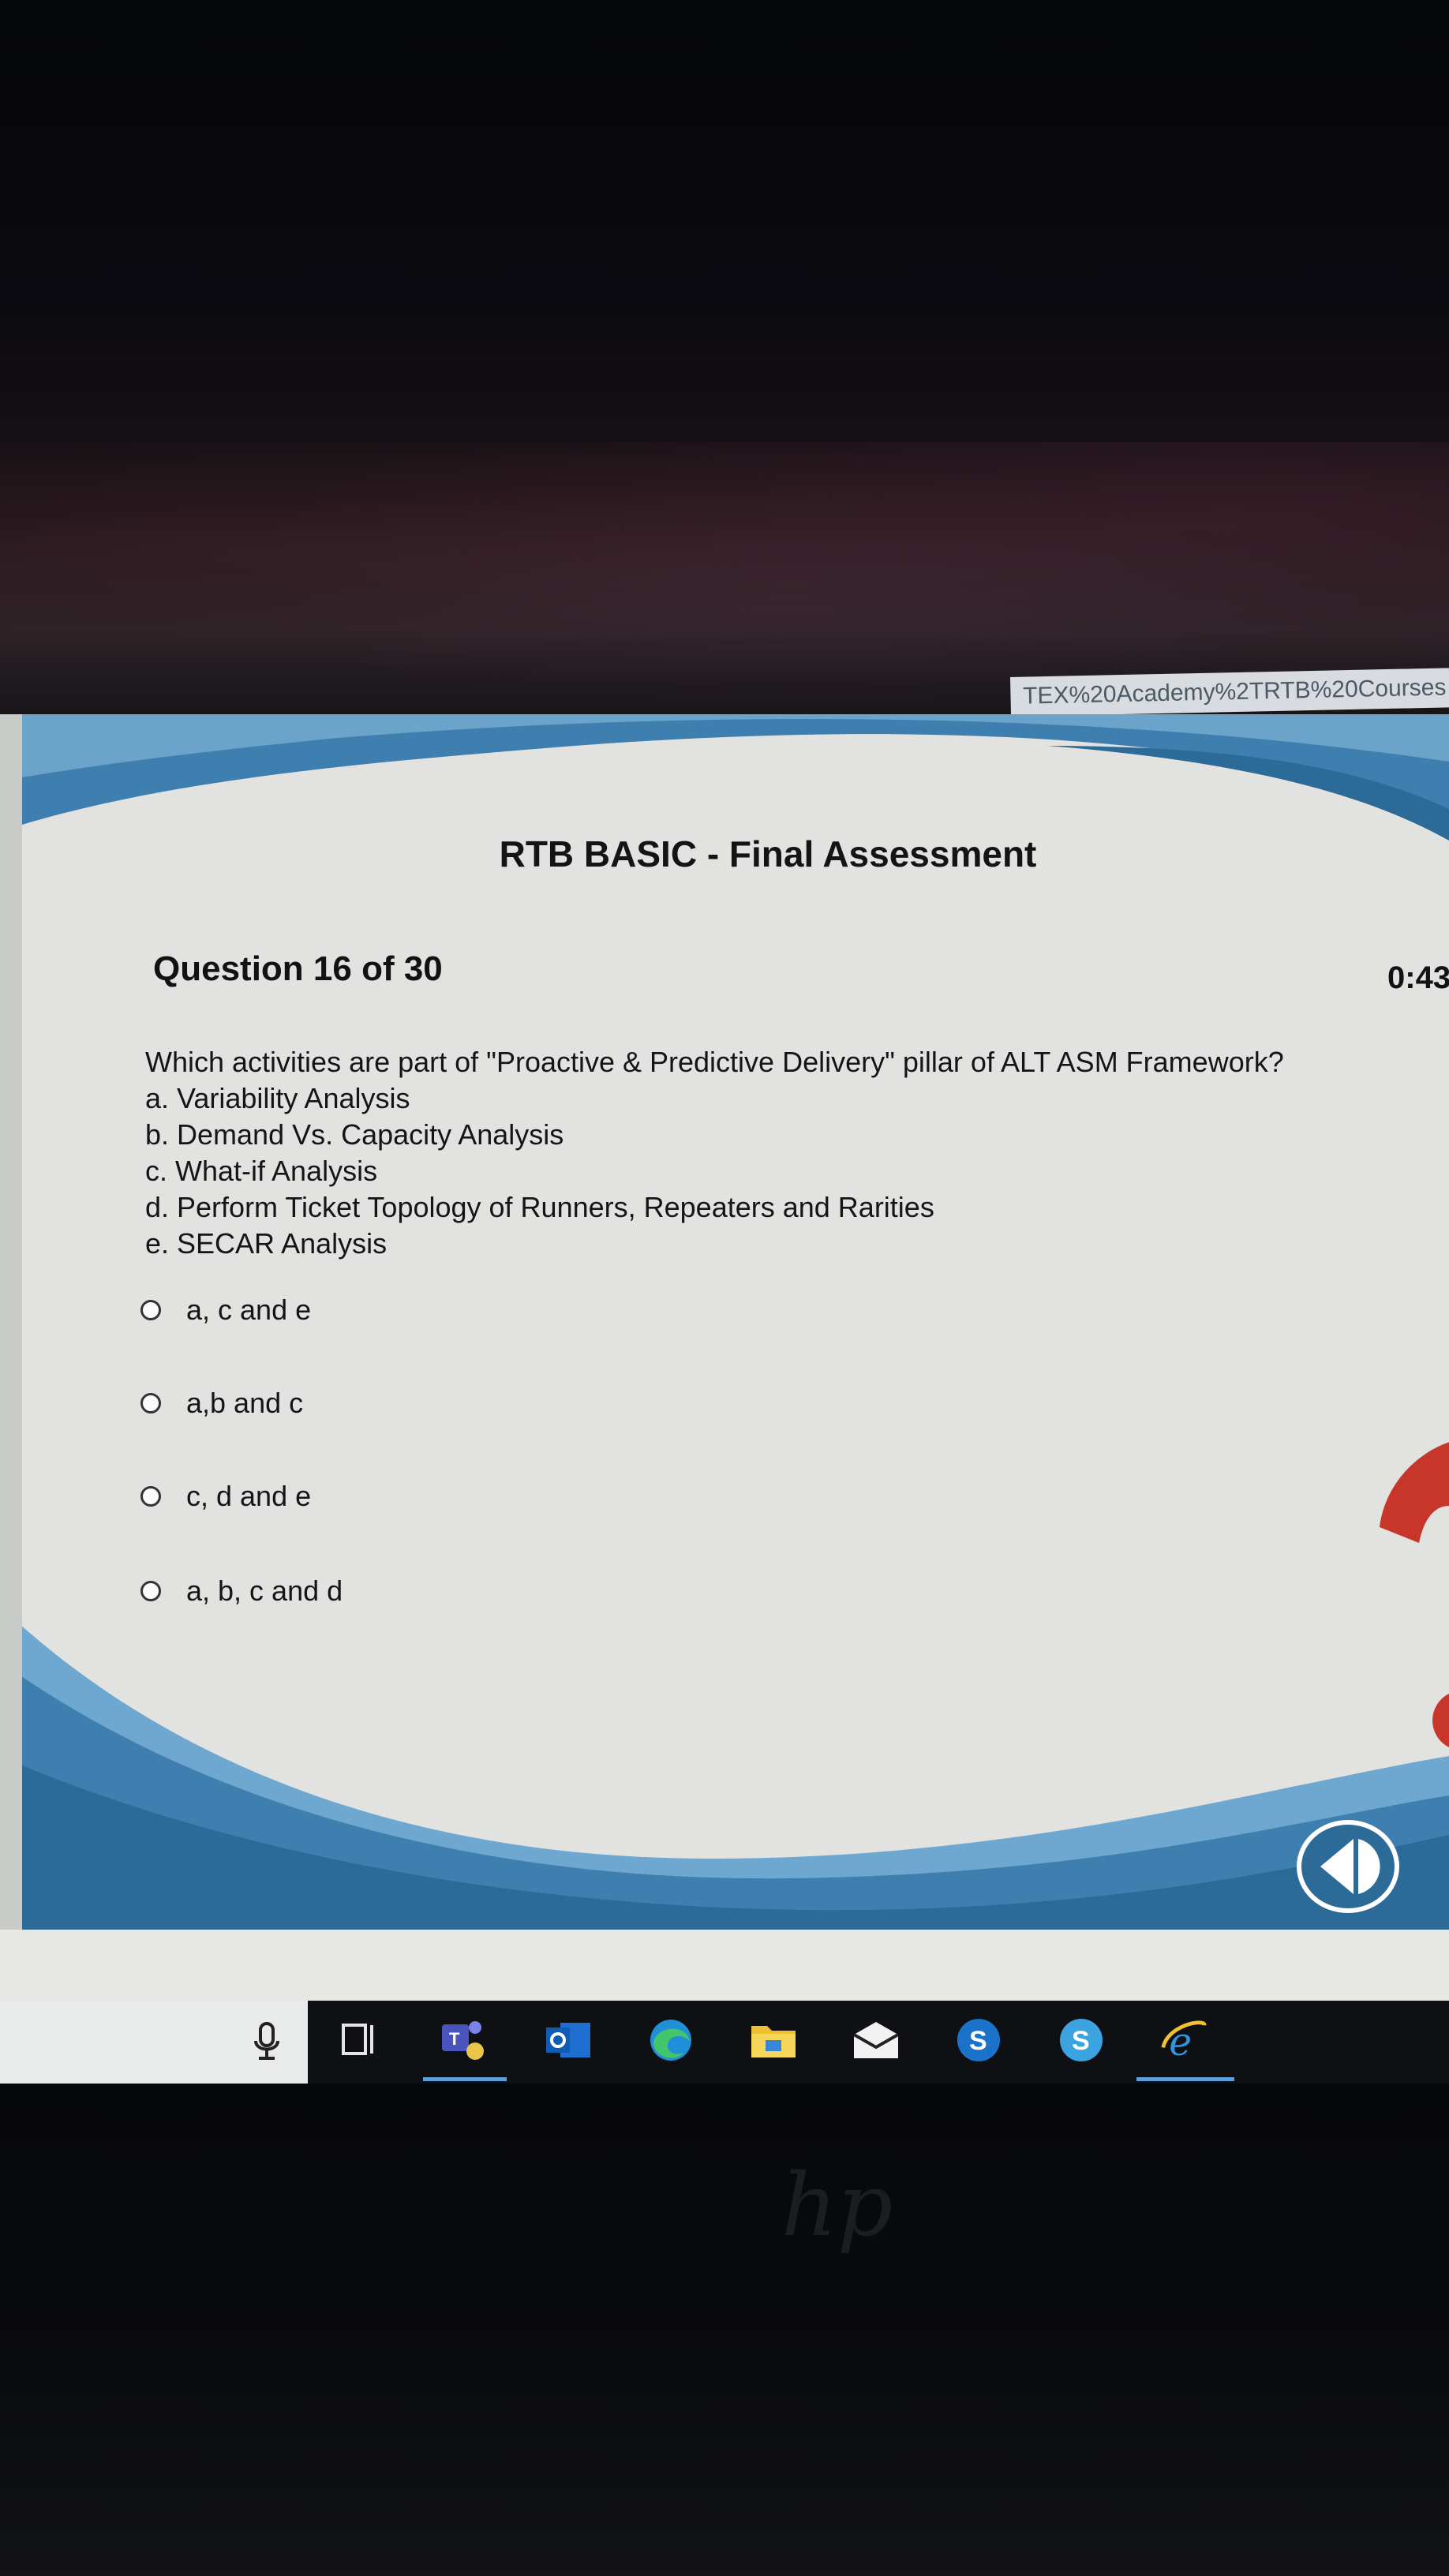  Describe the element at coordinates (354, 1134) in the screenshot. I see `question-item-b: b. Demand Vs. Capacity Analysis` at that location.